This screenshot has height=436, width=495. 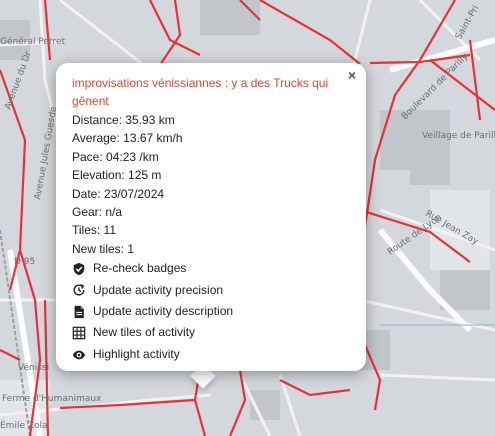 What do you see at coordinates (79, 333) in the screenshot?
I see `grid-icon` at bounding box center [79, 333].